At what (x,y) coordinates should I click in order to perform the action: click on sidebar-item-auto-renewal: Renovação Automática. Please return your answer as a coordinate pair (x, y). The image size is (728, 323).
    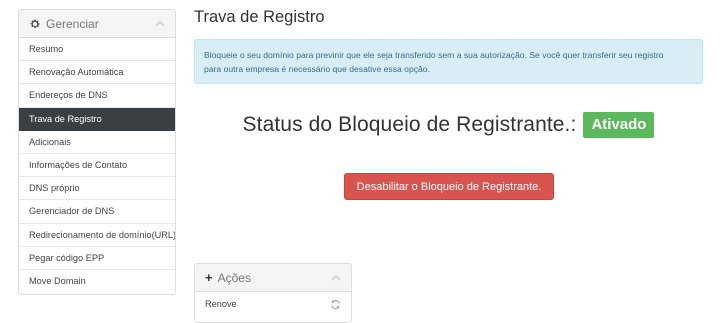
    Looking at the image, I should click on (97, 73).